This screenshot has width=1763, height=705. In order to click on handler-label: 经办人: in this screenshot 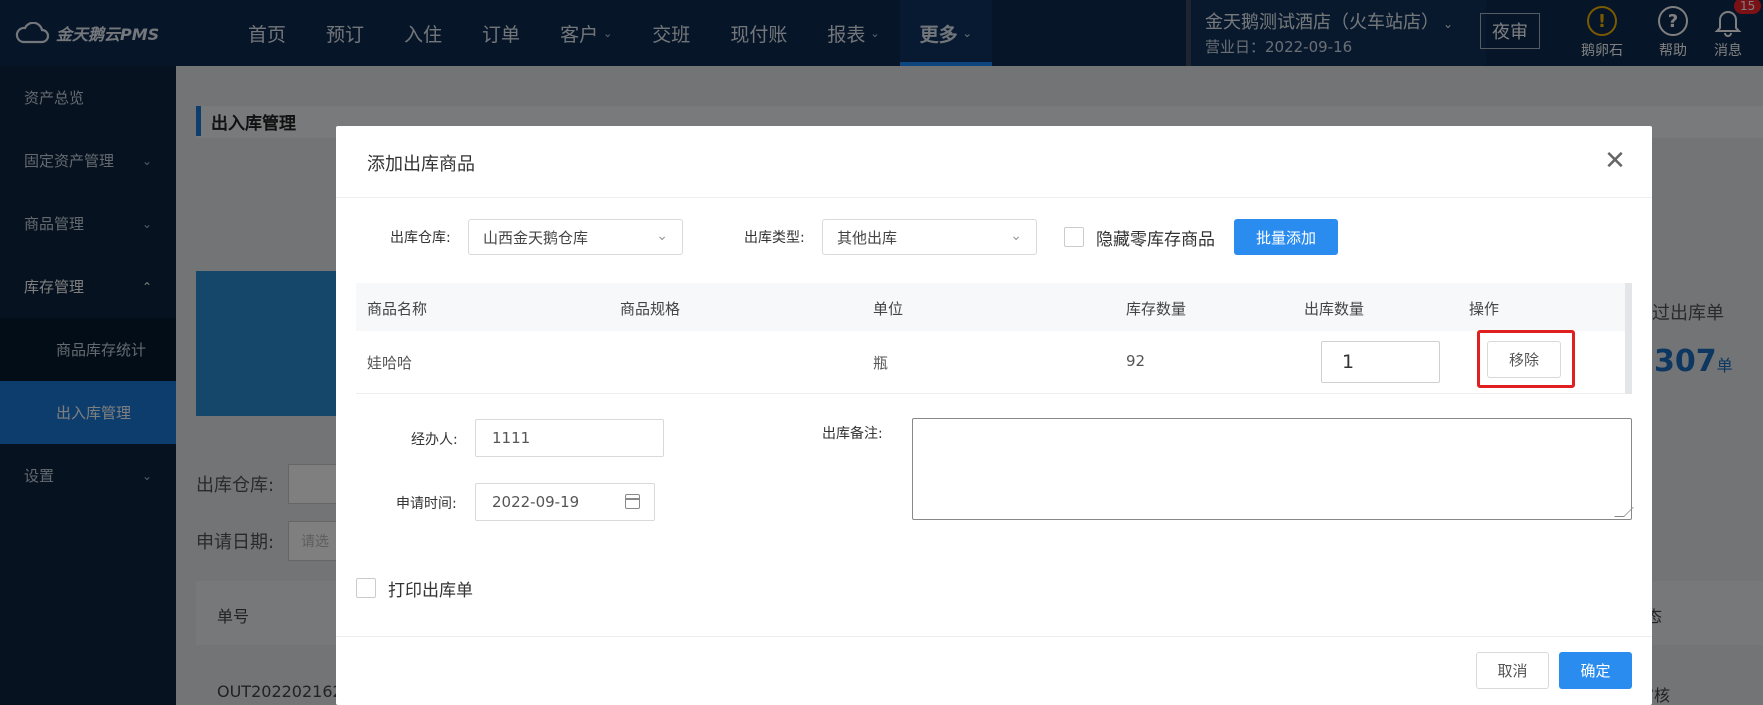, I will do `click(434, 440)`.